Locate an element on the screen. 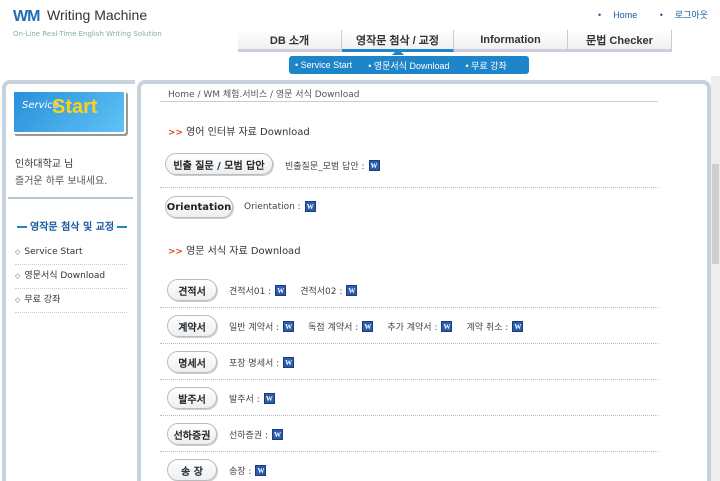 This screenshot has height=481, width=720. tab-information: Information is located at coordinates (511, 41).